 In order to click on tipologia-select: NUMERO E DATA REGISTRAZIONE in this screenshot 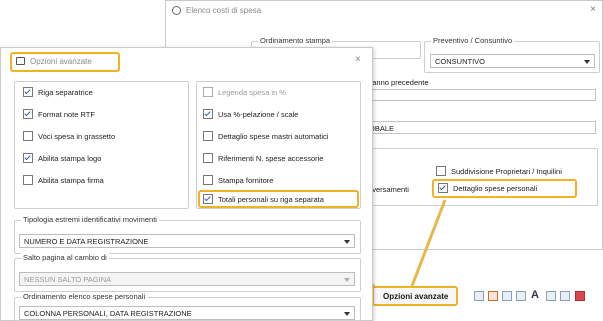, I will do `click(187, 241)`.